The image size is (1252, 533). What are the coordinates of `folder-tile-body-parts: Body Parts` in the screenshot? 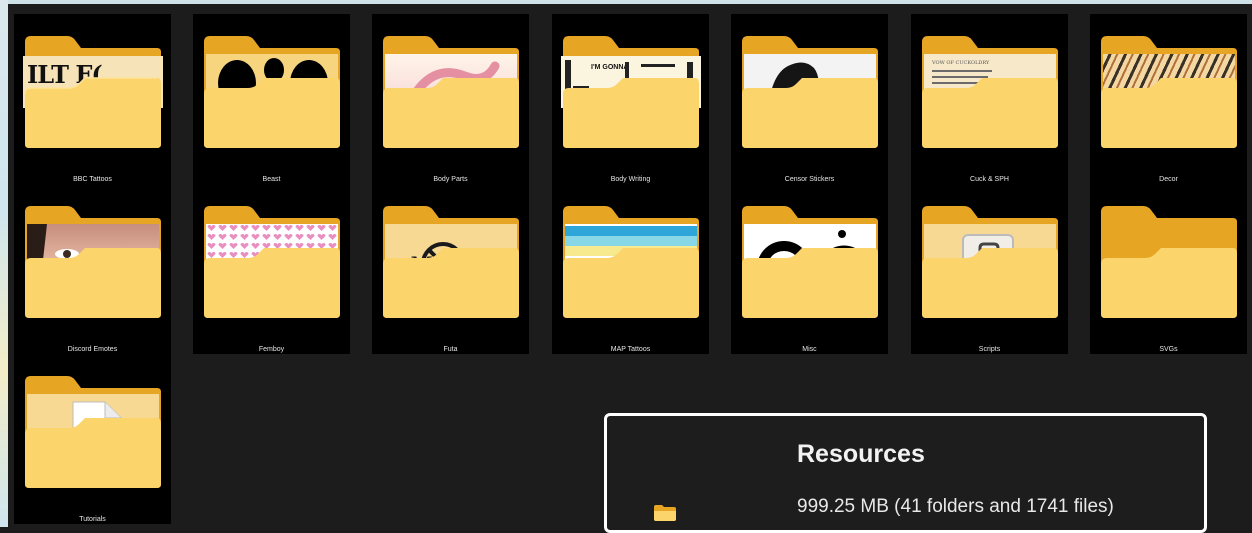 It's located at (450, 99).